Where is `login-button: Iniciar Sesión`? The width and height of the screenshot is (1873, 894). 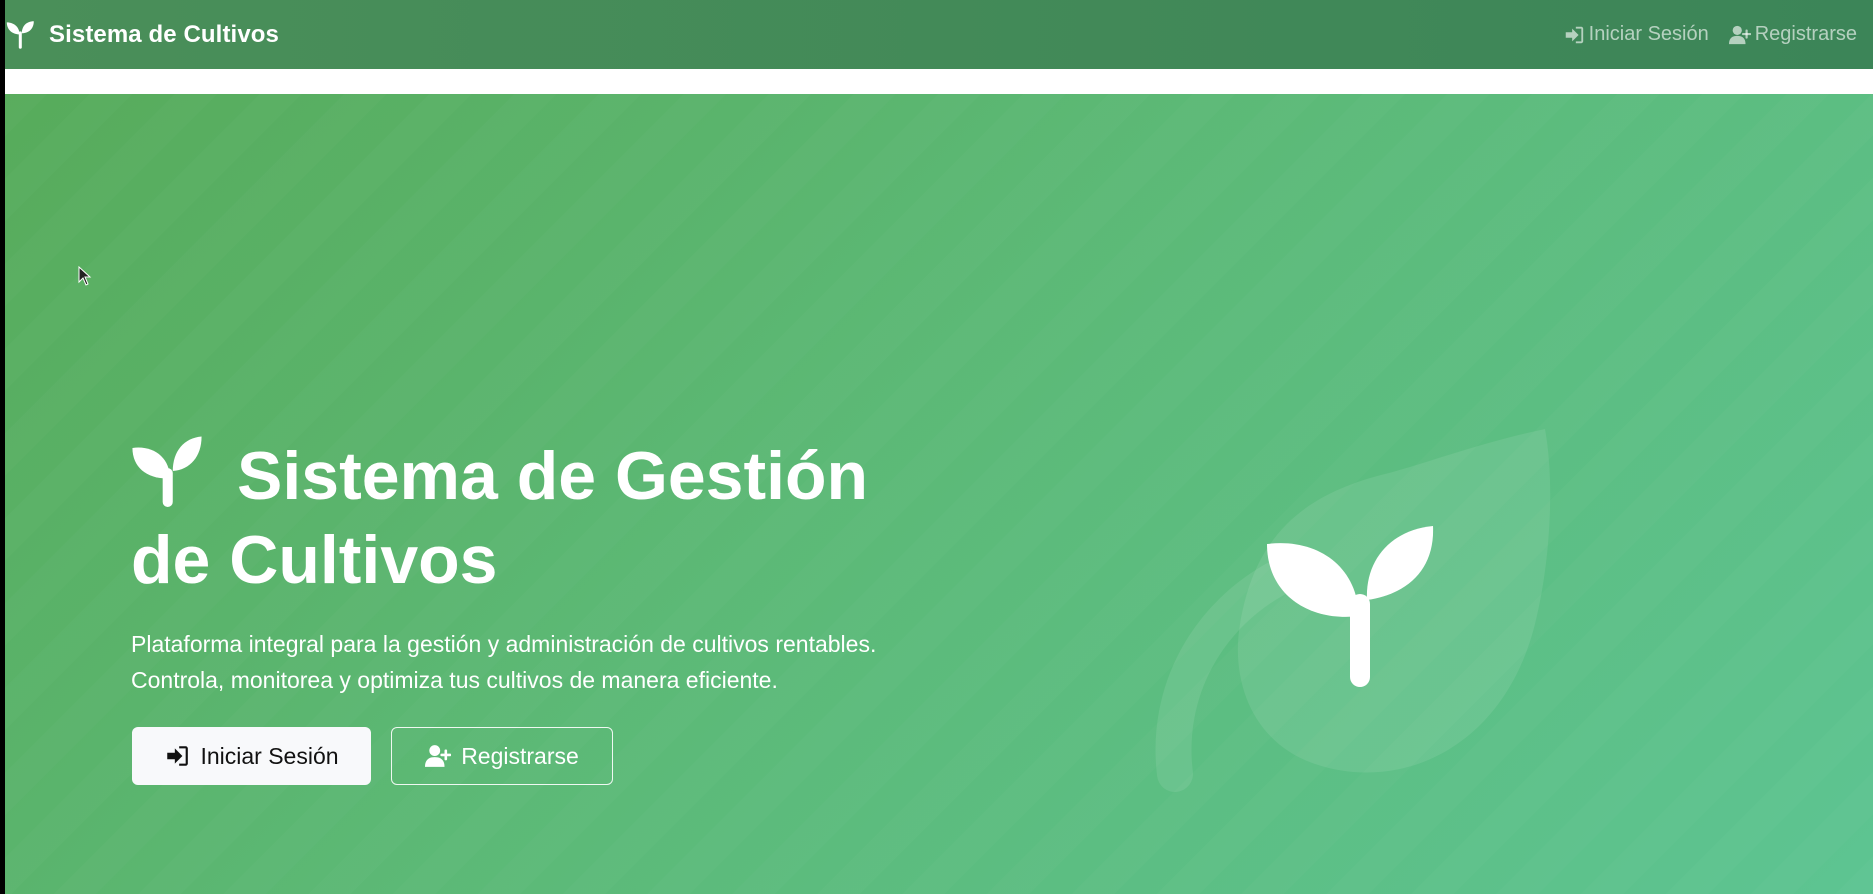
login-button: Iniciar Sesión is located at coordinates (251, 756).